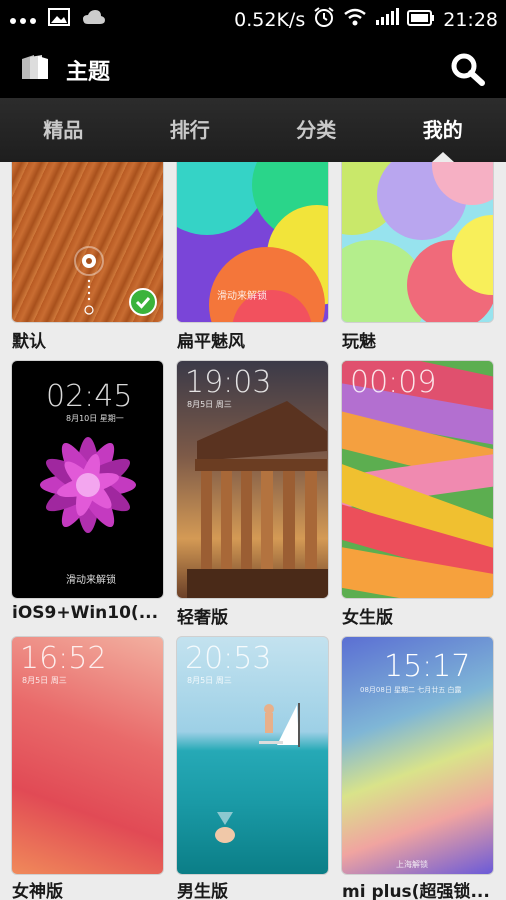 This screenshot has height=900, width=506. I want to click on battery-icon, so click(421, 20).